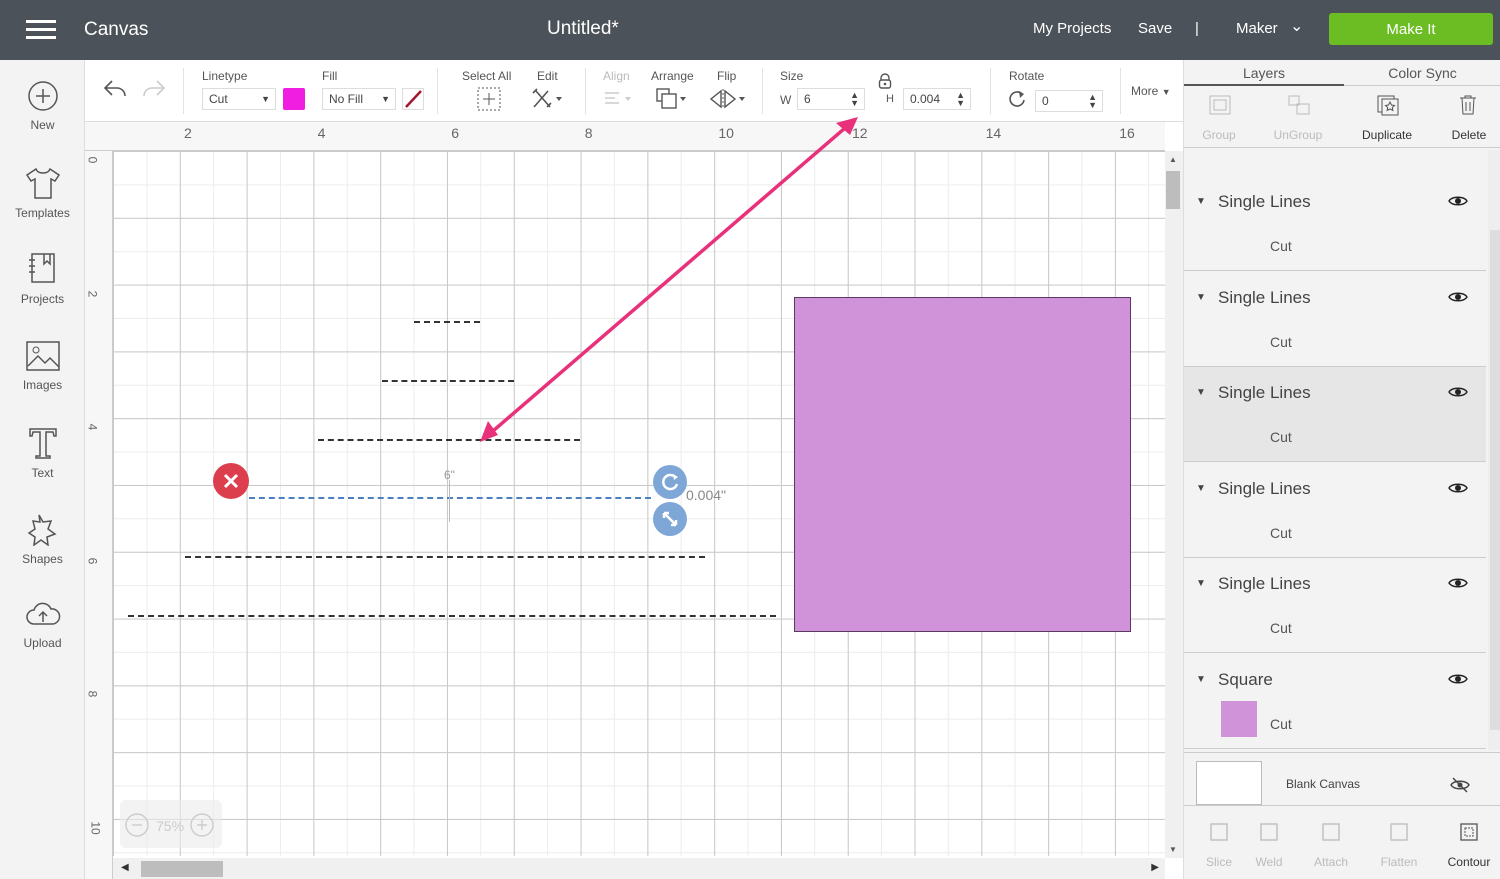 The width and height of the screenshot is (1500, 879). Describe the element at coordinates (1264, 73) in the screenshot. I see `tab-layers: Layers` at that location.